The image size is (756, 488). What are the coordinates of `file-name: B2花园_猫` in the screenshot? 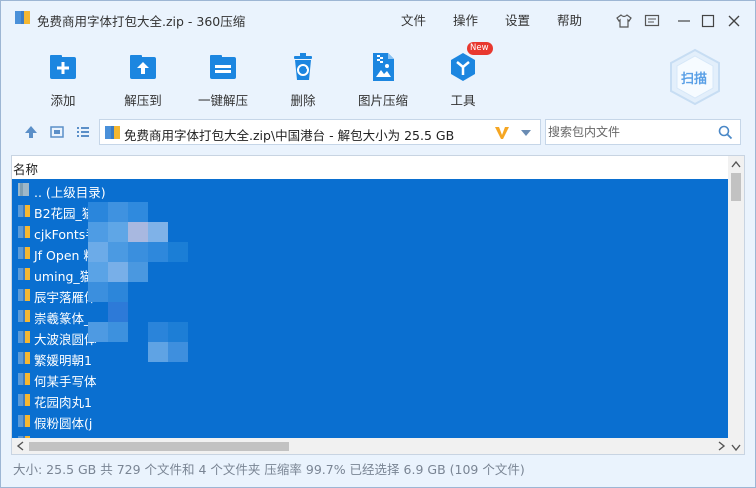 It's located at (64, 213).